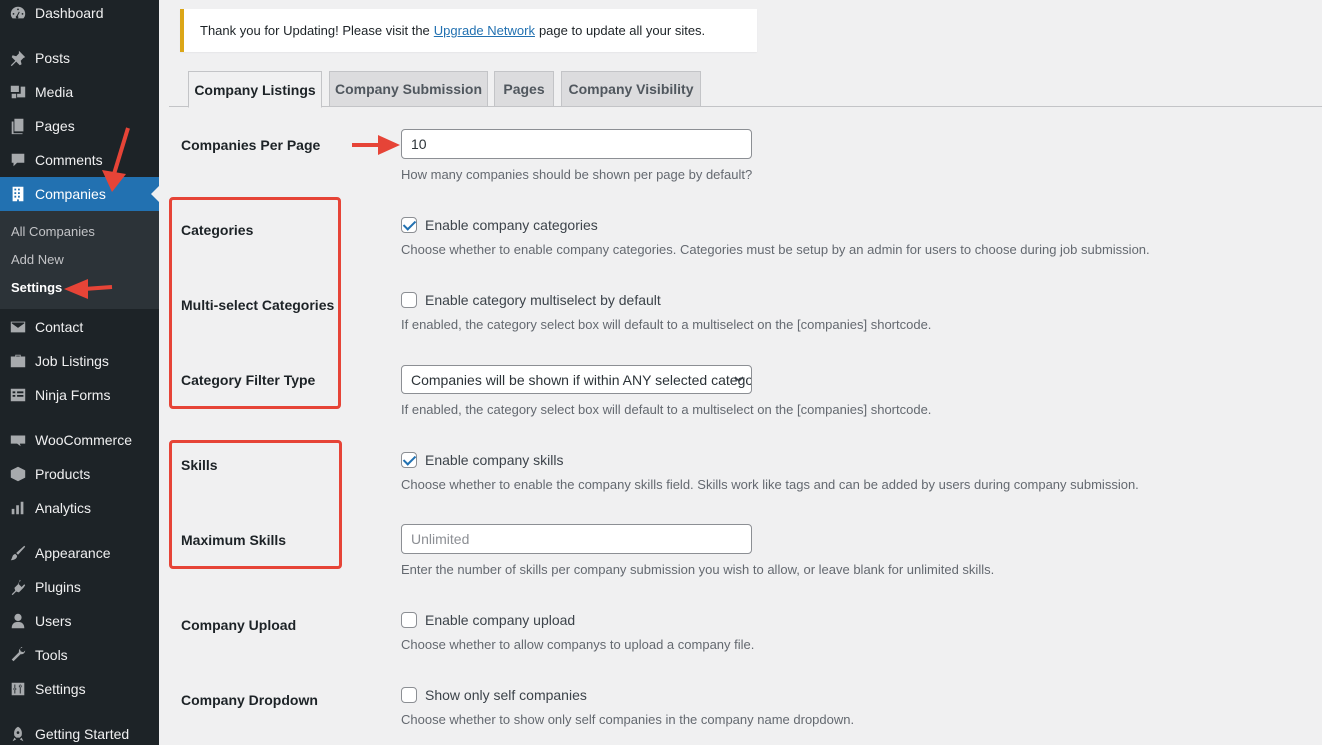 This screenshot has width=1322, height=745. What do you see at coordinates (73, 553) in the screenshot?
I see `menu-label: Appearance` at bounding box center [73, 553].